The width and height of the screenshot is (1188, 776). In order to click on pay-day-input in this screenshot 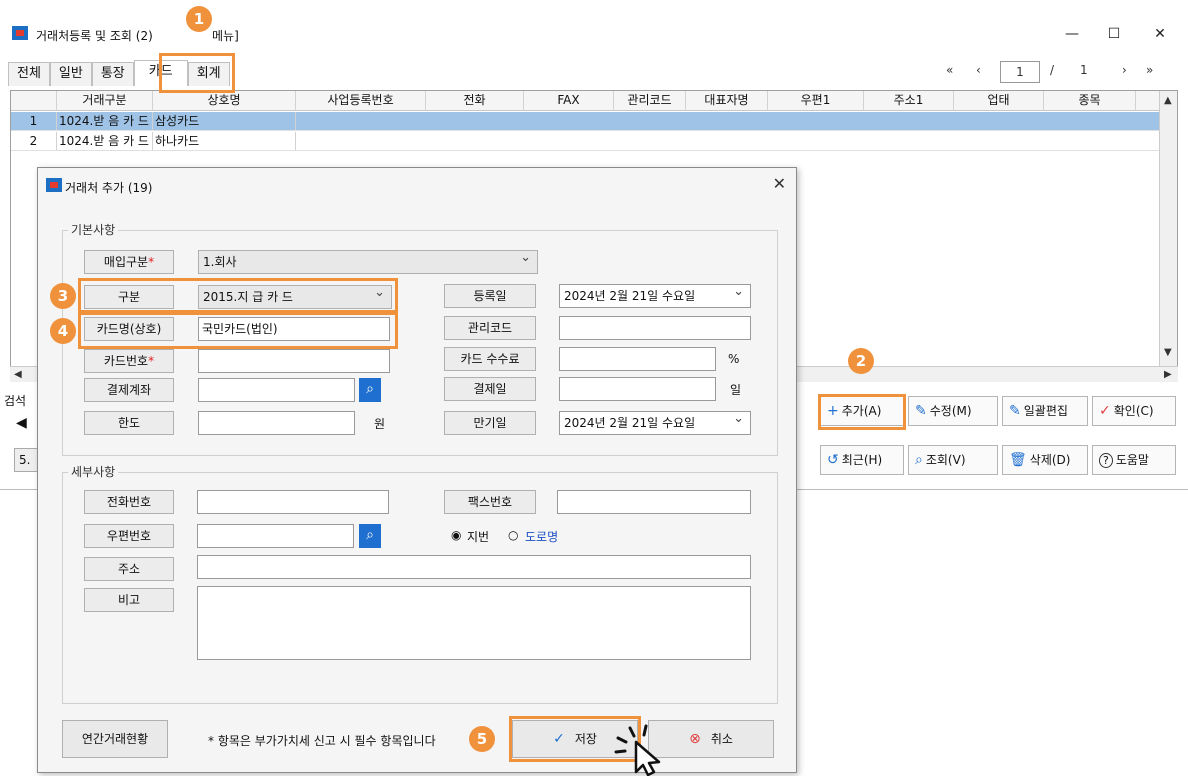, I will do `click(637, 389)`.